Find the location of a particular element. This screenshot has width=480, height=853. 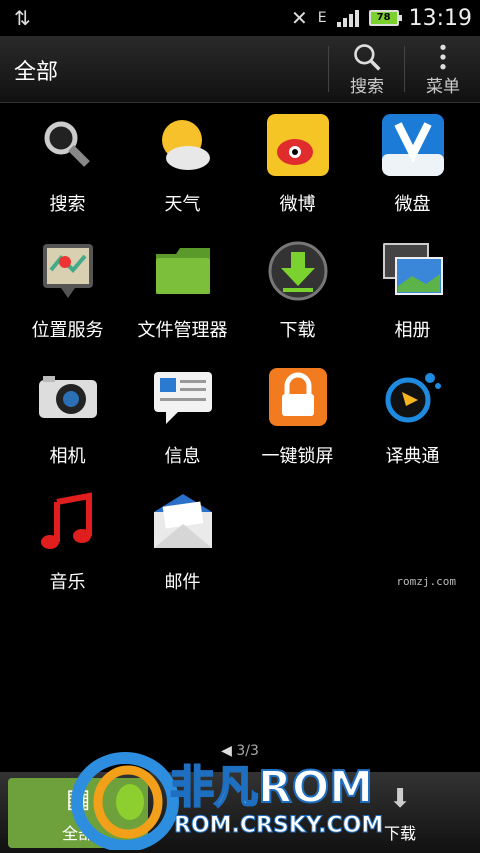

gallery-icon is located at coordinates (412, 269).